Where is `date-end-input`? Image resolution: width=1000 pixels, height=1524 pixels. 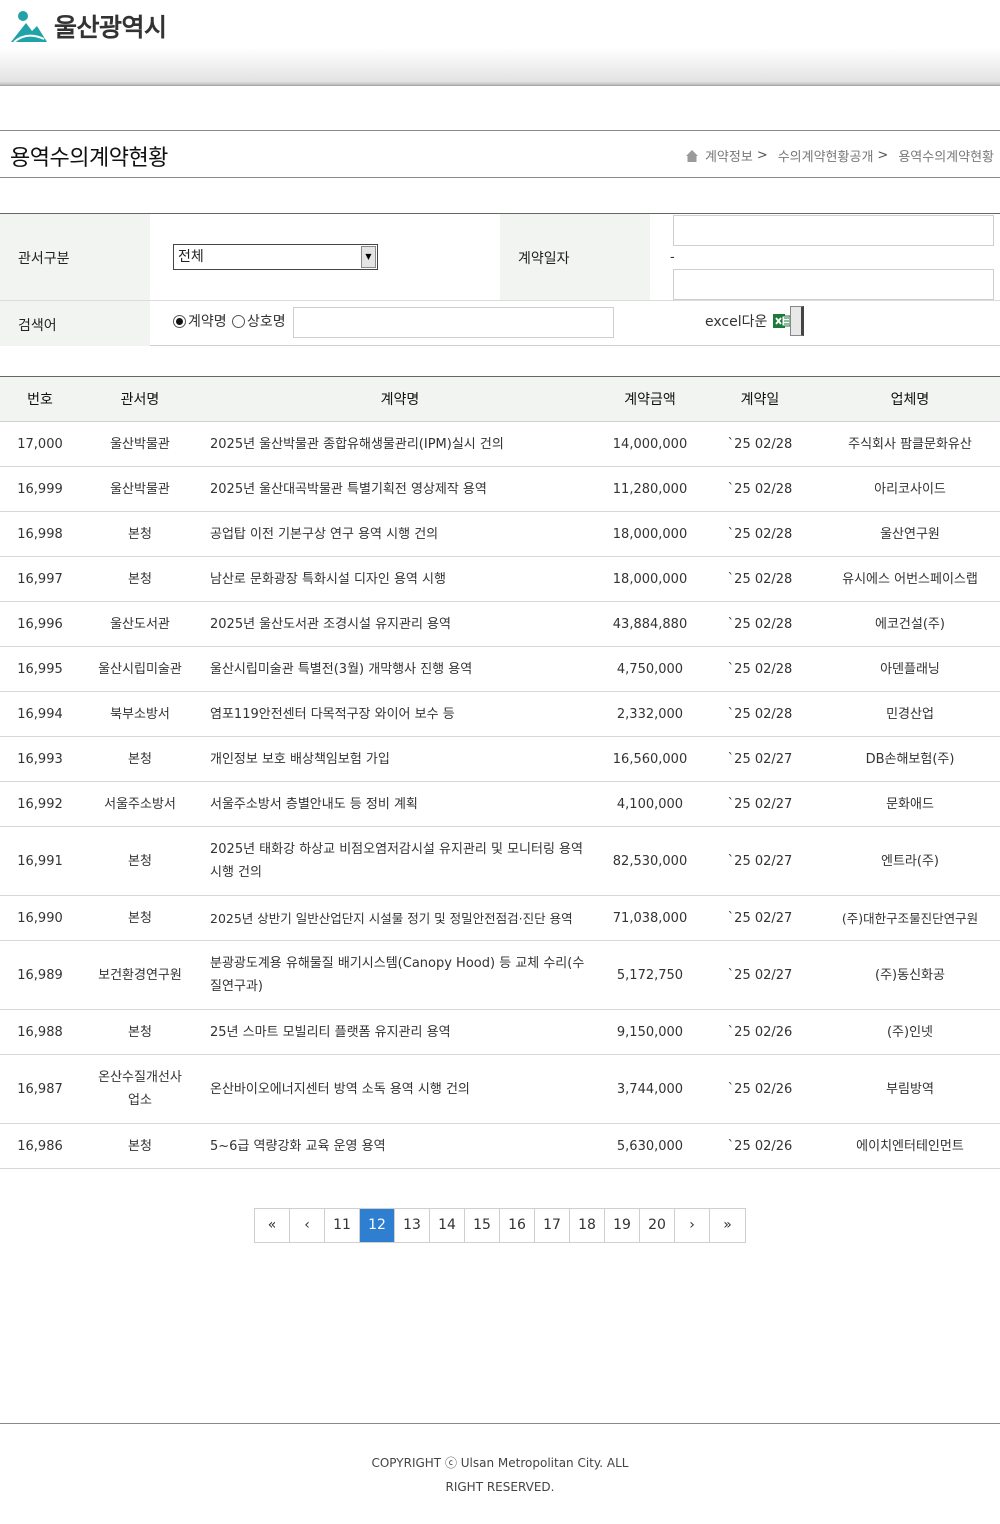
date-end-input is located at coordinates (833, 284).